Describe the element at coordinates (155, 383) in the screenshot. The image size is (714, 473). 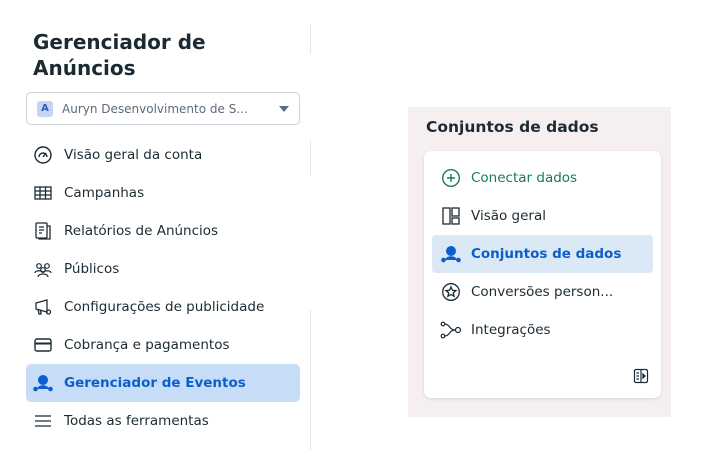
I see `sidebar-item-label: Gerenciador de Eventos` at that location.